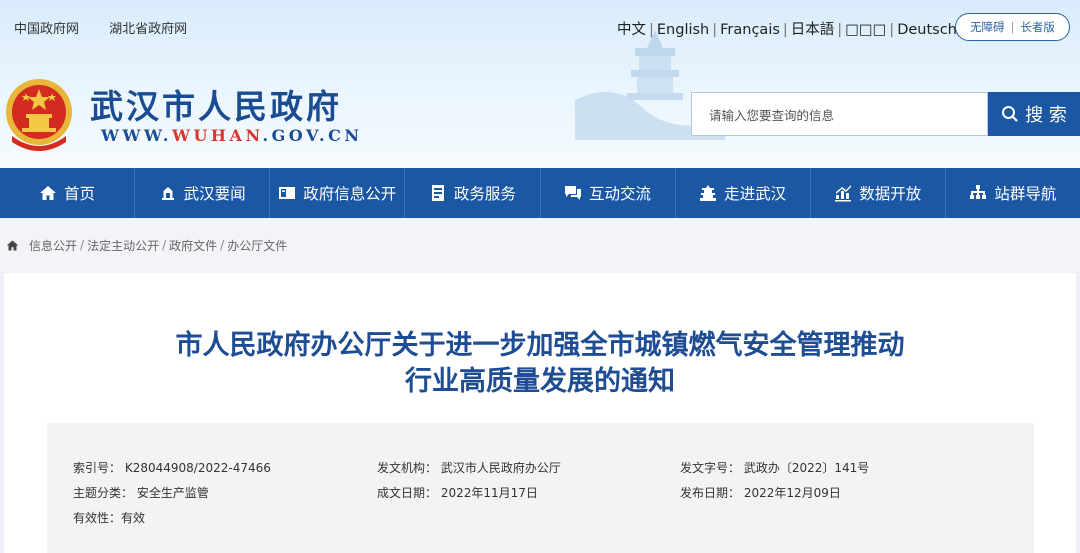 The width and height of the screenshot is (1080, 553). I want to click on meta-written-date: 成文日期： 2022年11月17日, so click(457, 493).